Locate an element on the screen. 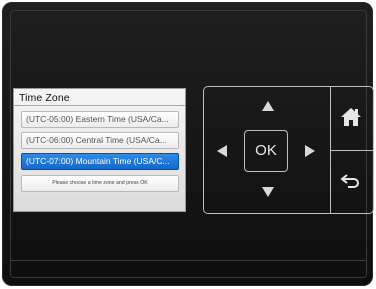 The width and height of the screenshot is (376, 289). bottom-divider is located at coordinates (188, 260).